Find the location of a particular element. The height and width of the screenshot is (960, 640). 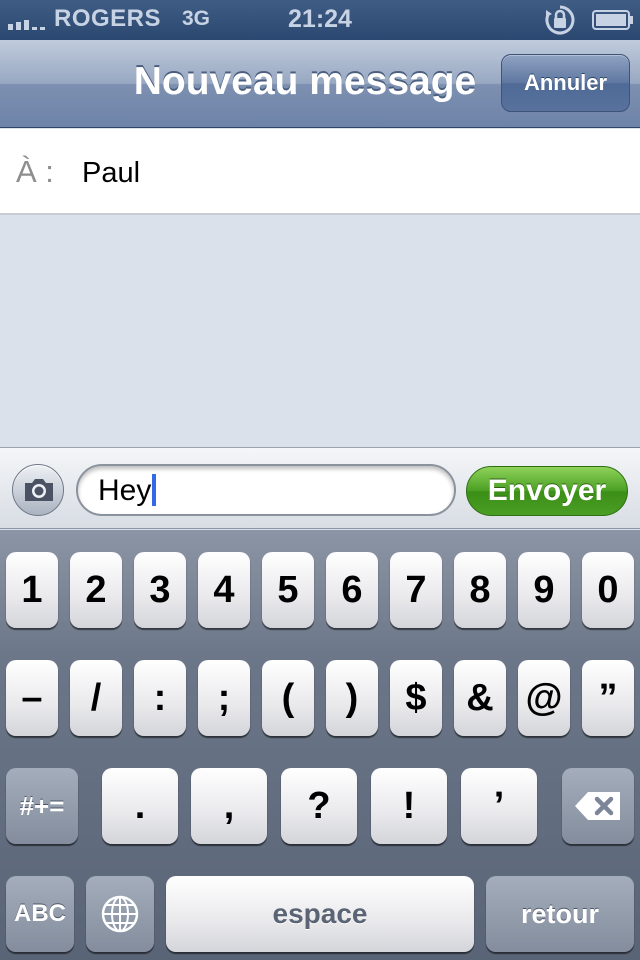

key-2: 2 is located at coordinates (96, 590).